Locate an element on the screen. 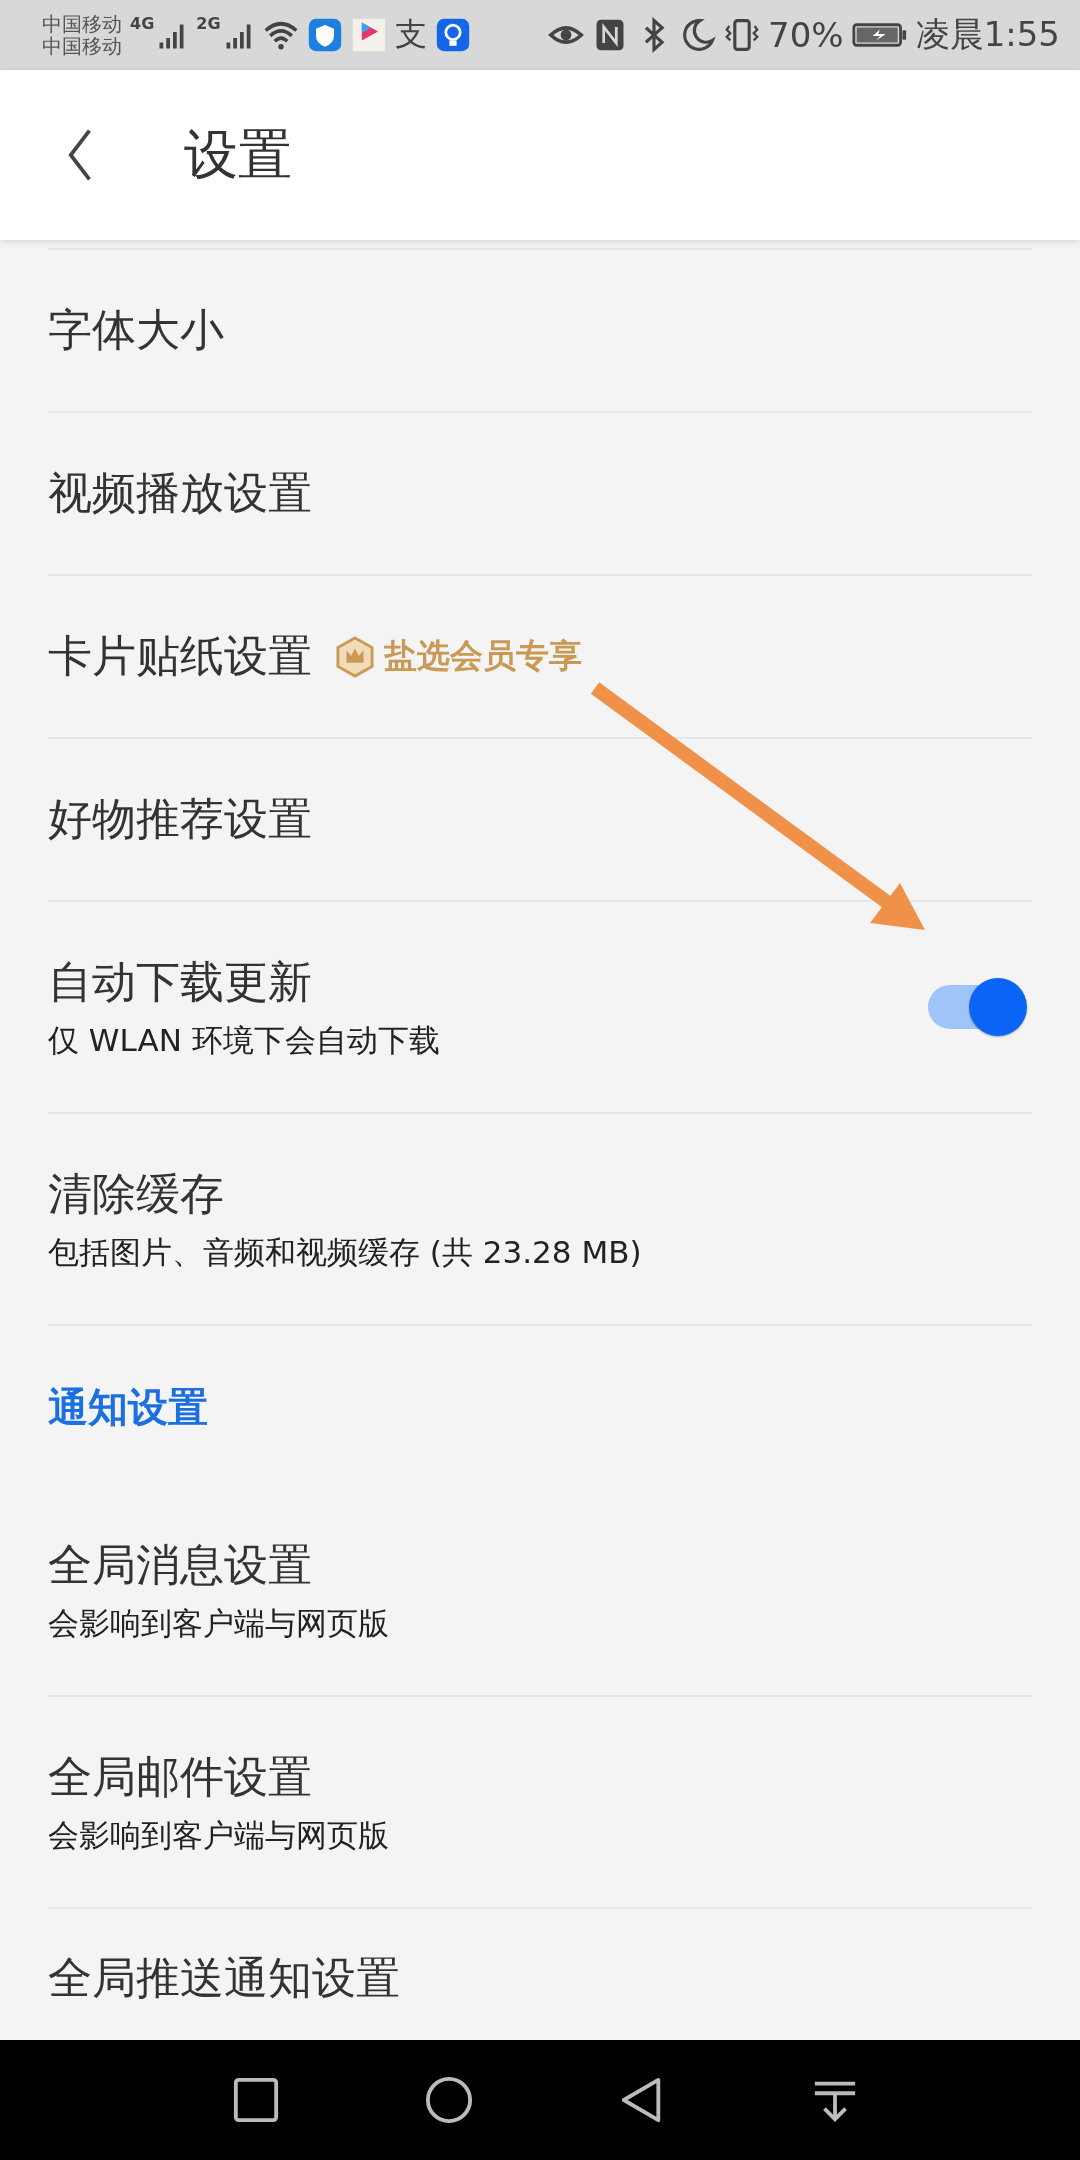 Image resolution: width=1080 pixels, height=2160 pixels. item-title: 好物推荐设置 is located at coordinates (180, 819).